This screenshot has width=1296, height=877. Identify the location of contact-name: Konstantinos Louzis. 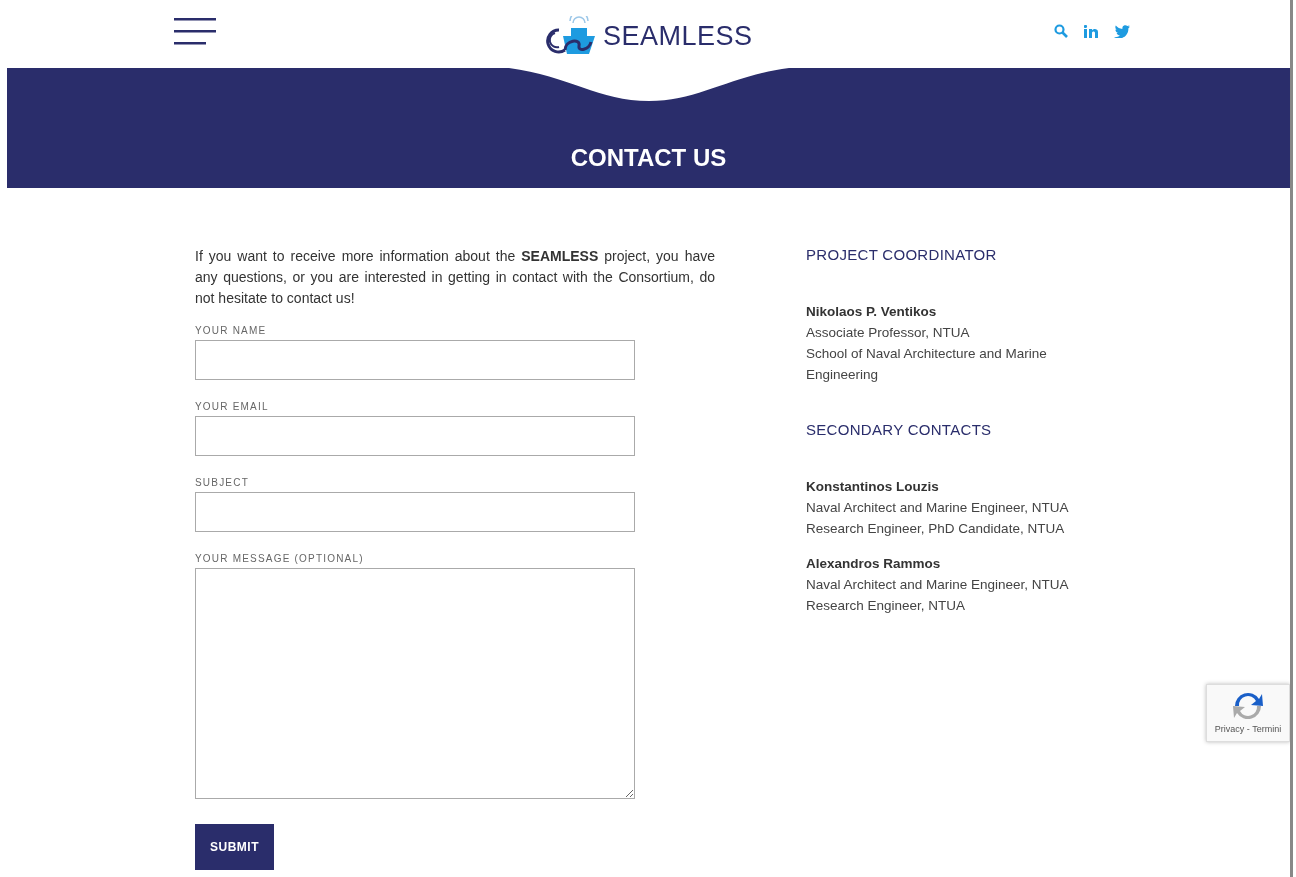
(873, 487).